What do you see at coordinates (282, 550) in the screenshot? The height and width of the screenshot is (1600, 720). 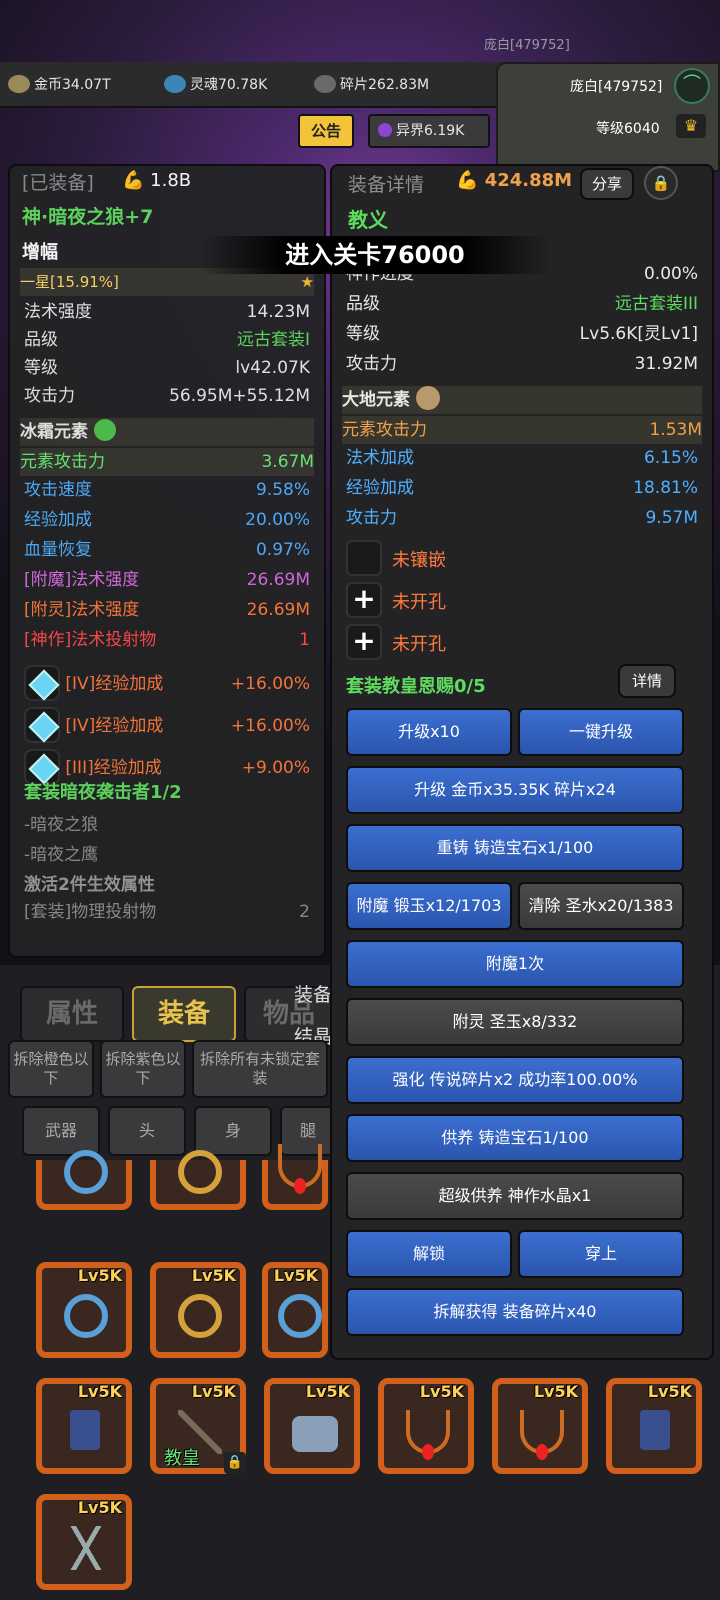 I see `stat-value: 0.97%` at bounding box center [282, 550].